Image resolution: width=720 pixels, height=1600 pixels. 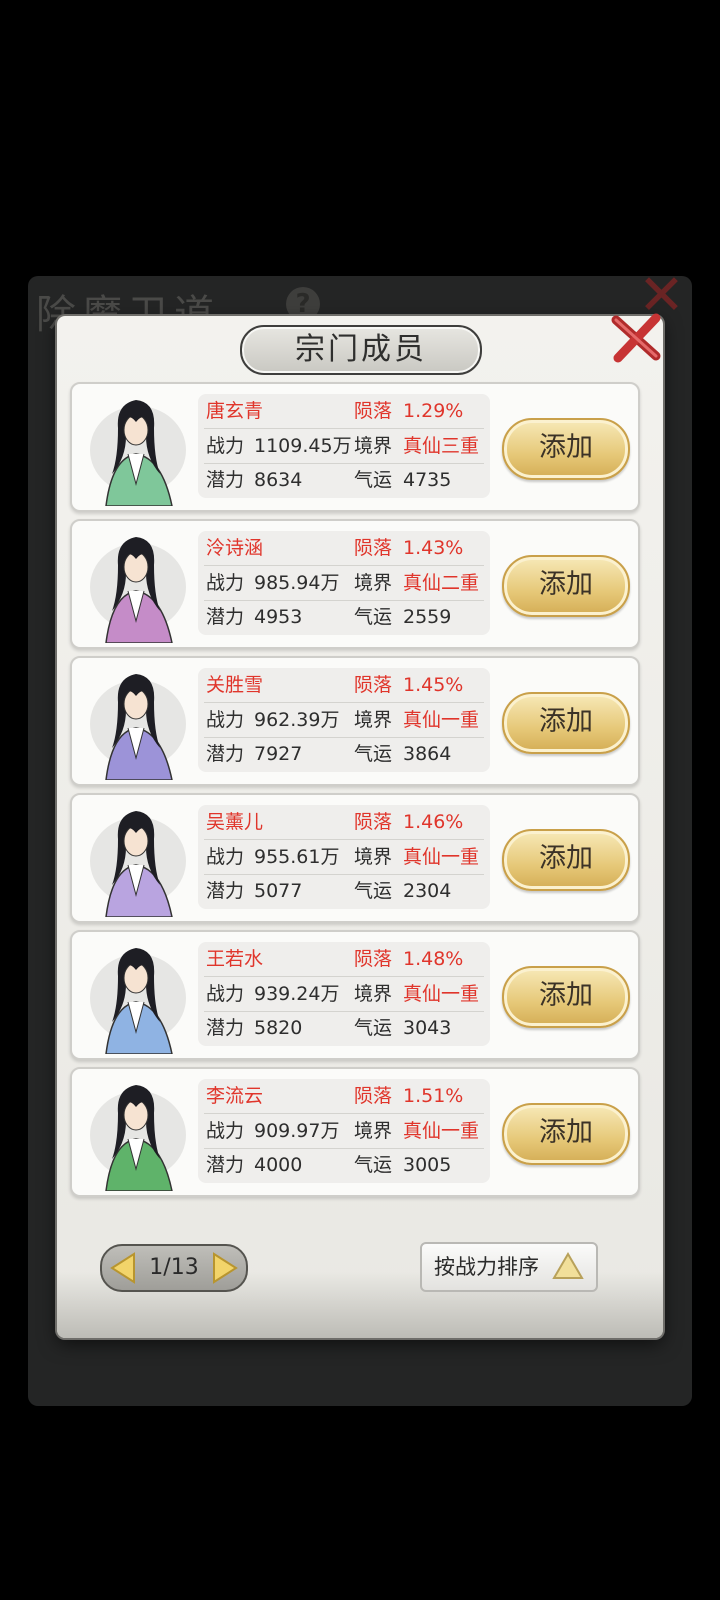 I want to click on member-name: 吴薰儿, so click(x=235, y=822).